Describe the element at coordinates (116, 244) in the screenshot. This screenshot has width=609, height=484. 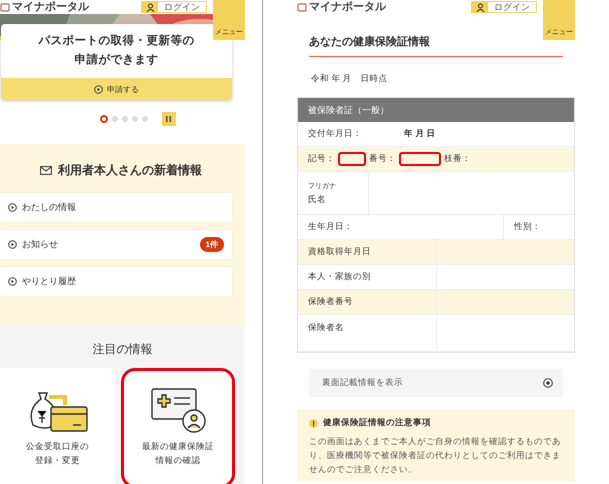
I see `news-item: お知らせ 1件` at that location.